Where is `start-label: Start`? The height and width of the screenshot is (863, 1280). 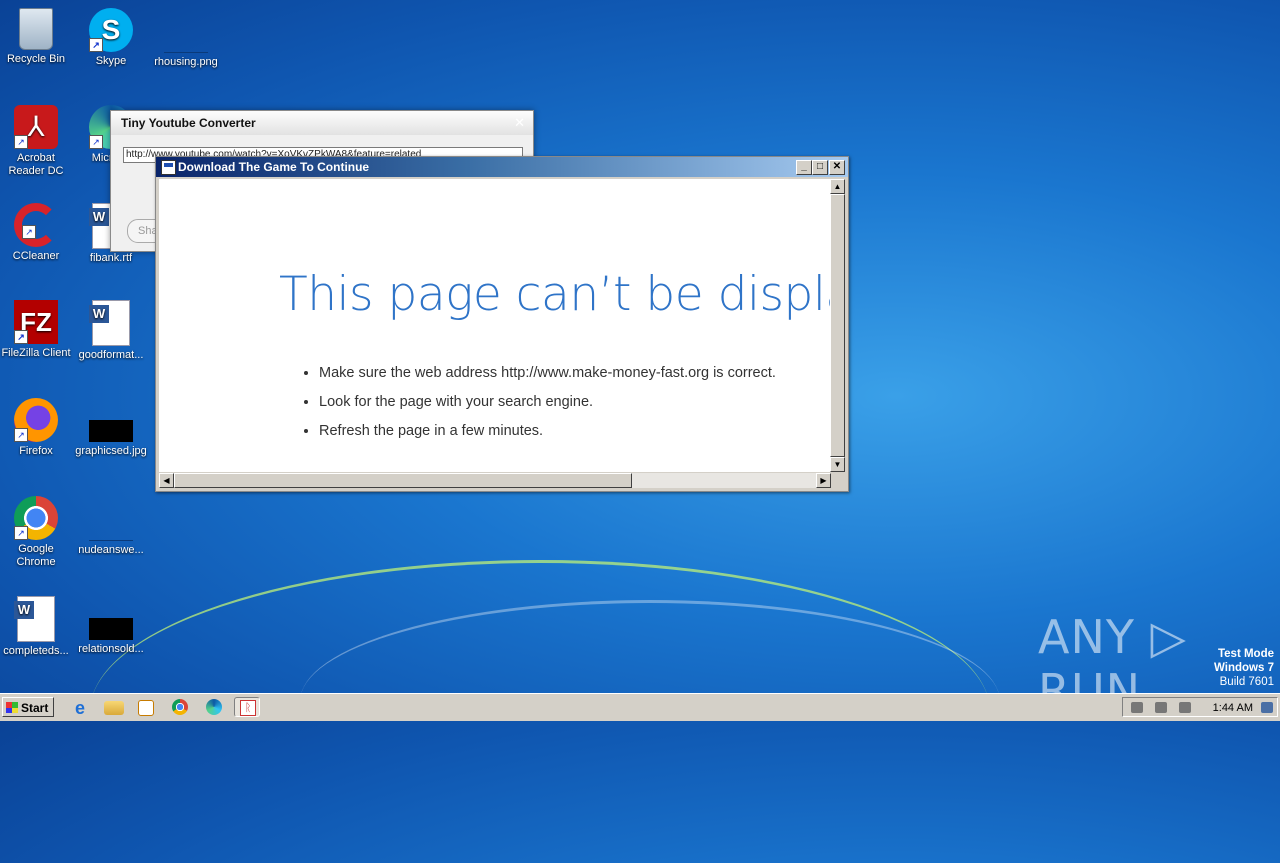 start-label: Start is located at coordinates (35, 708).